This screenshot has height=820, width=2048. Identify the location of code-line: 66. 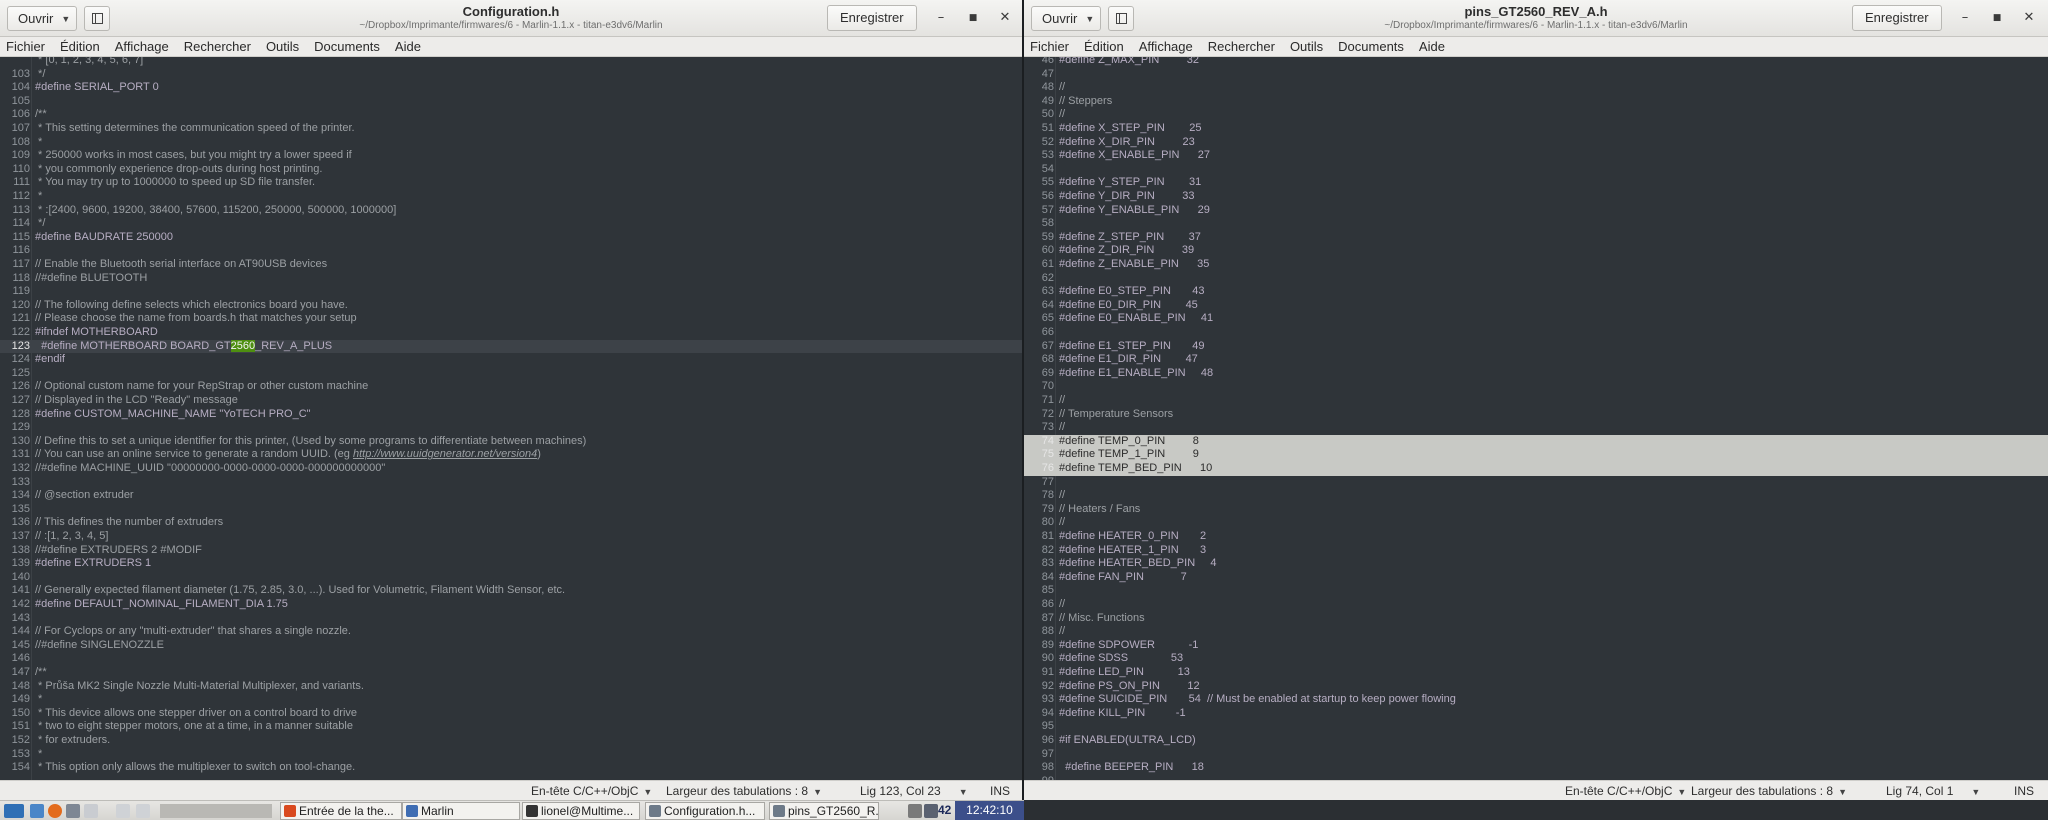
(1536, 333).